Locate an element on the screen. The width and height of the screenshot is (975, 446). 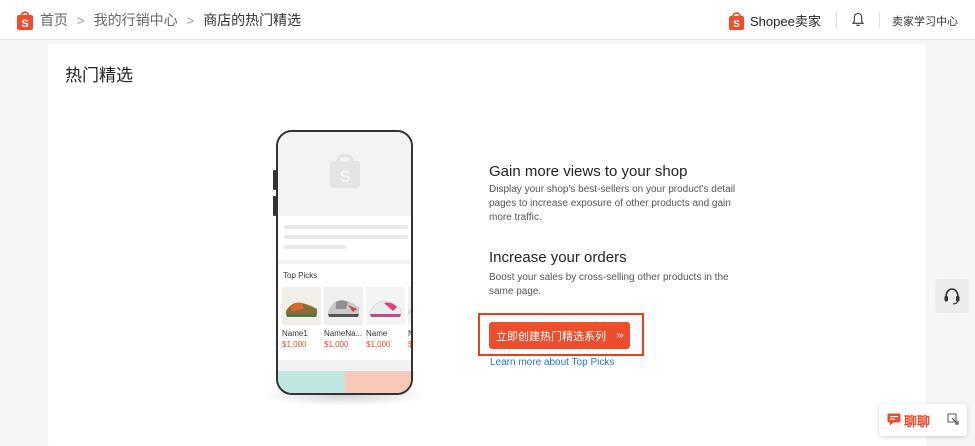
learn-more-link: Learn more about Top Picks is located at coordinates (552, 362).